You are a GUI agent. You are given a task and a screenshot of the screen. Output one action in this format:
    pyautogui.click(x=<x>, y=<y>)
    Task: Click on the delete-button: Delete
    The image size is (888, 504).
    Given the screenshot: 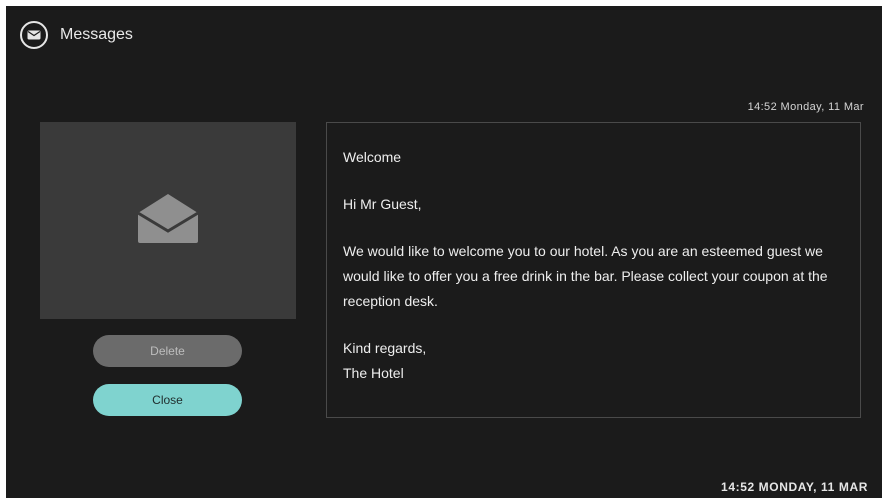 What is the action you would take?
    pyautogui.click(x=167, y=351)
    